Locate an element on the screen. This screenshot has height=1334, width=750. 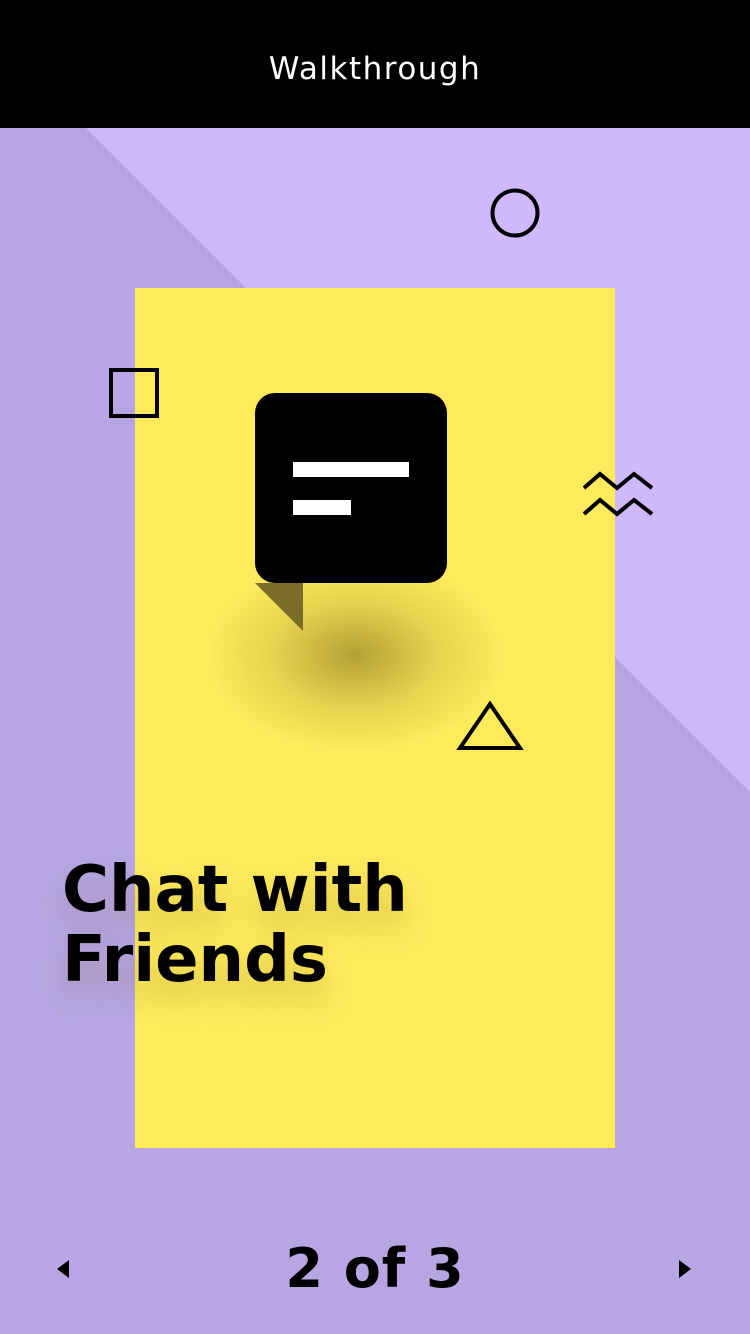
triangle-icon is located at coordinates (490, 725).